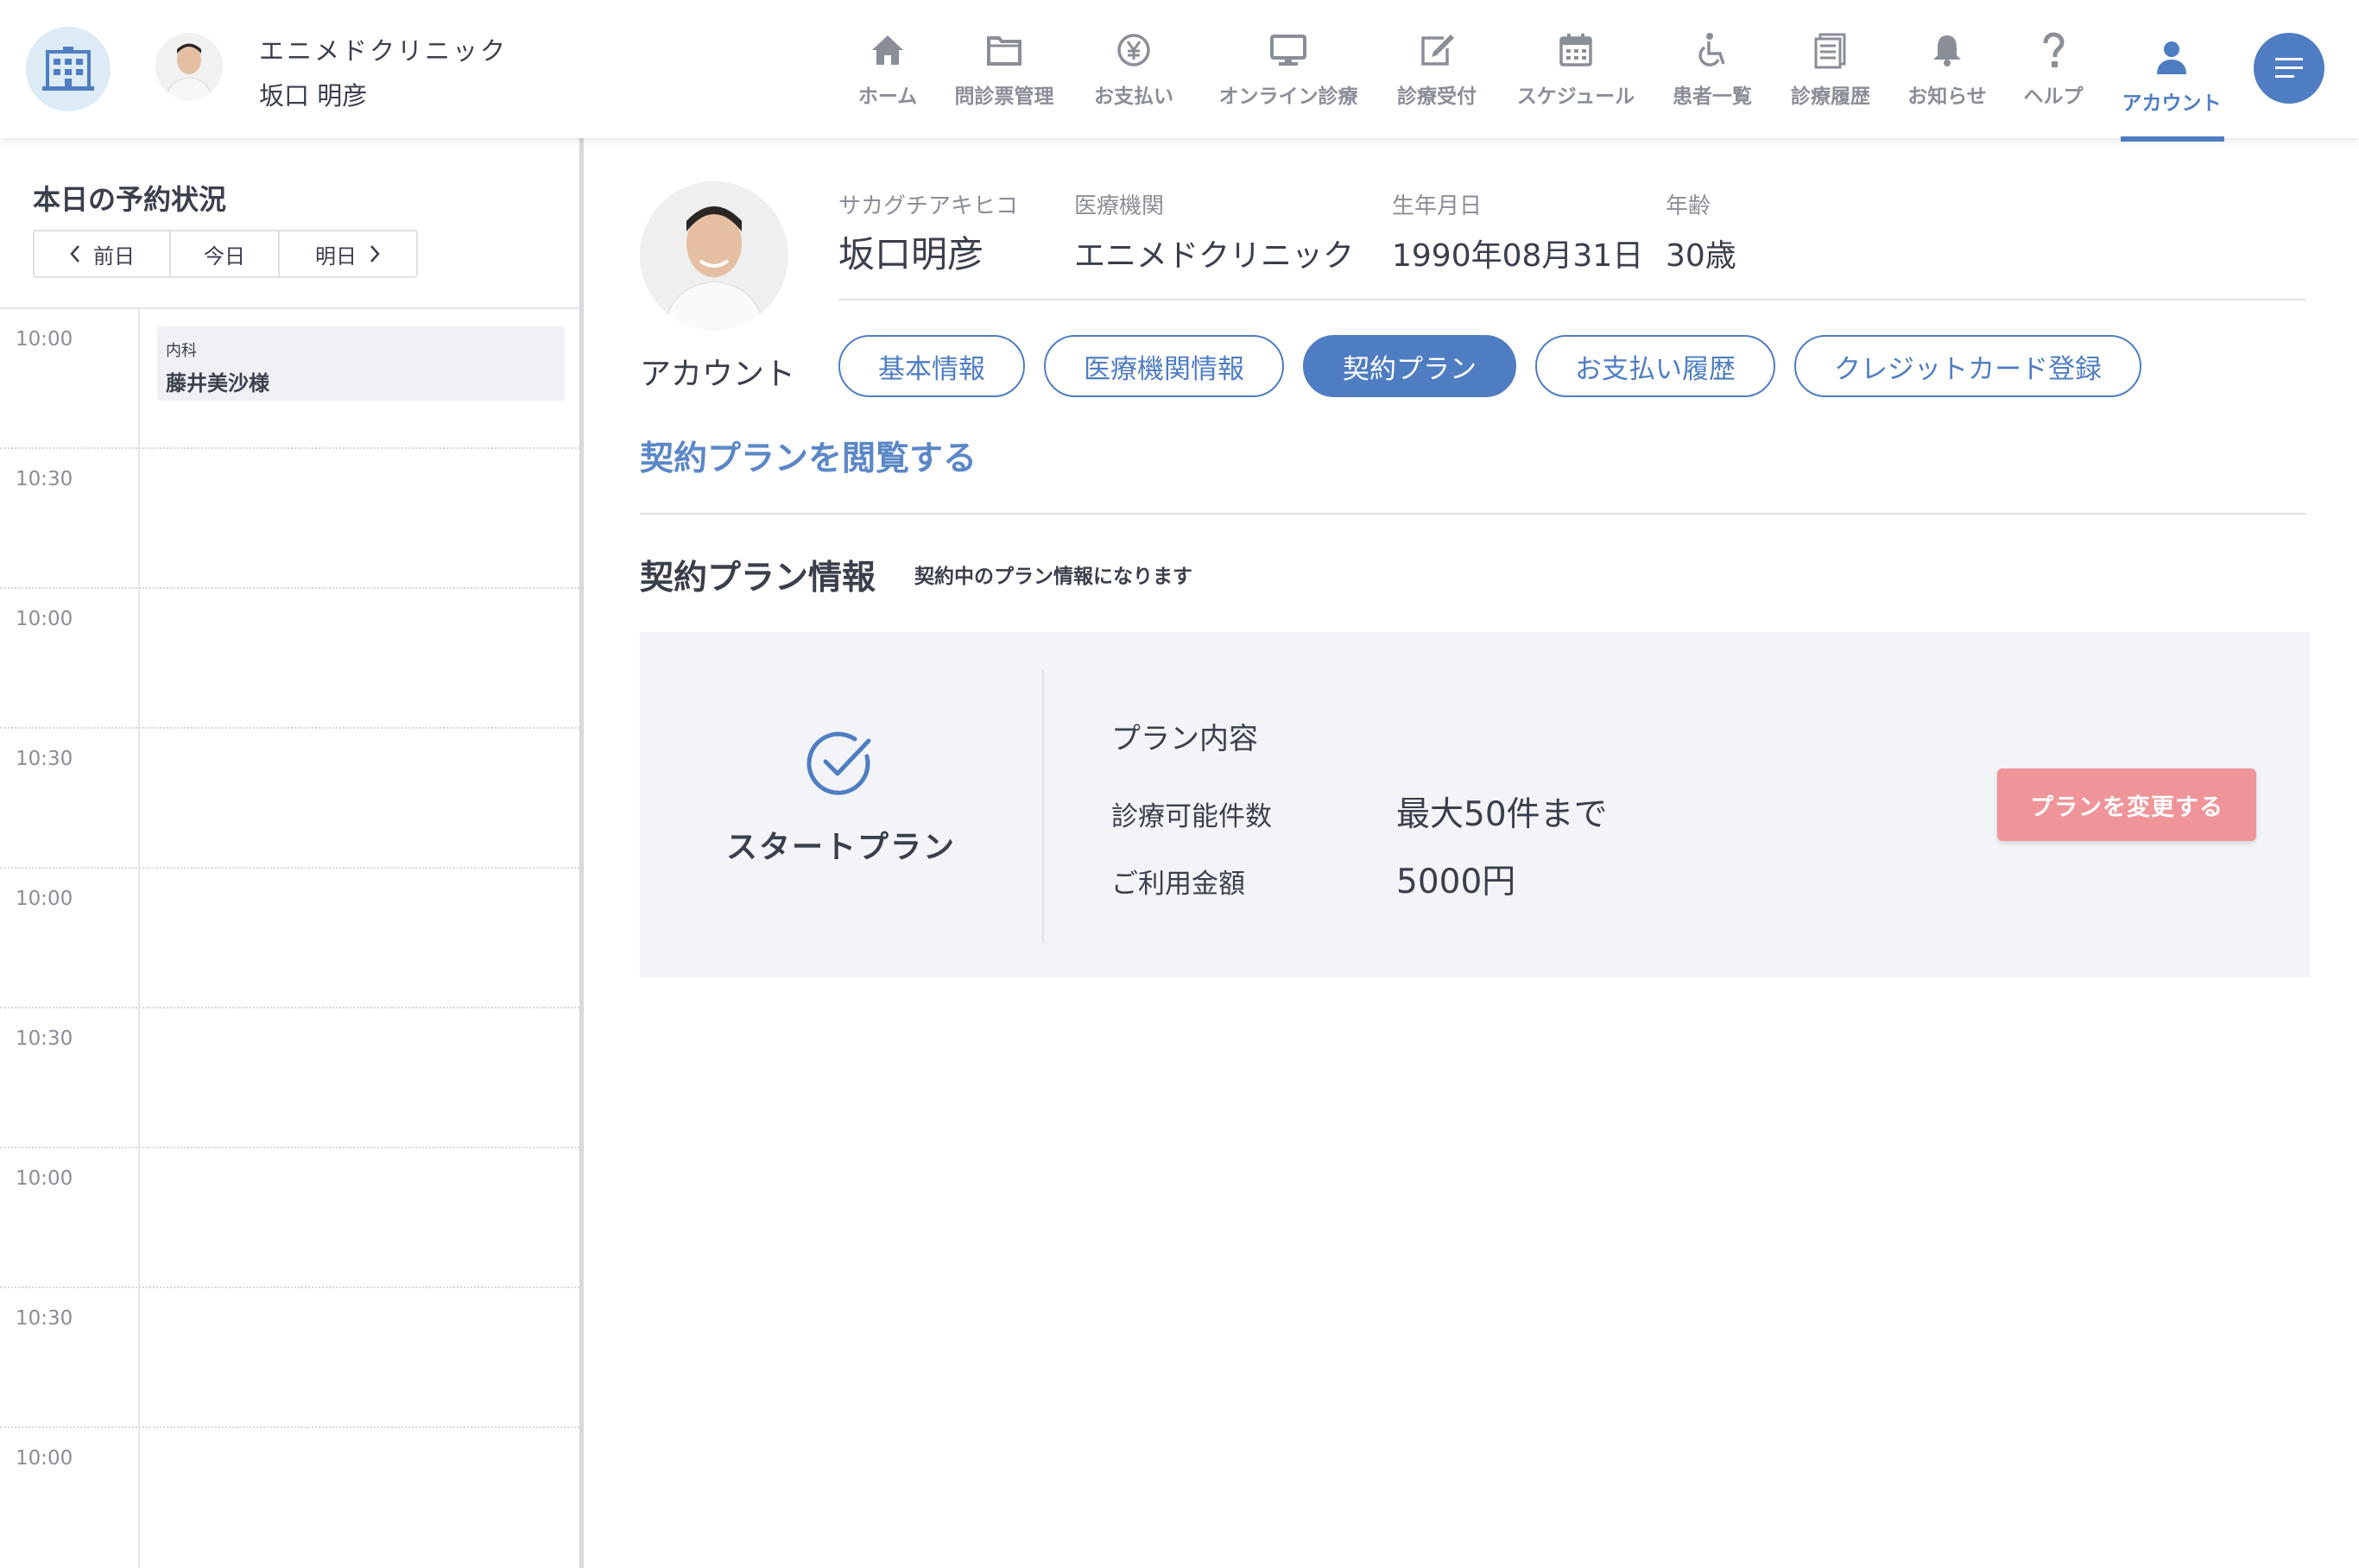 This screenshot has width=2359, height=1568. Describe the element at coordinates (928, 206) in the screenshot. I see `name-kana: サカグチアキヒコ` at that location.